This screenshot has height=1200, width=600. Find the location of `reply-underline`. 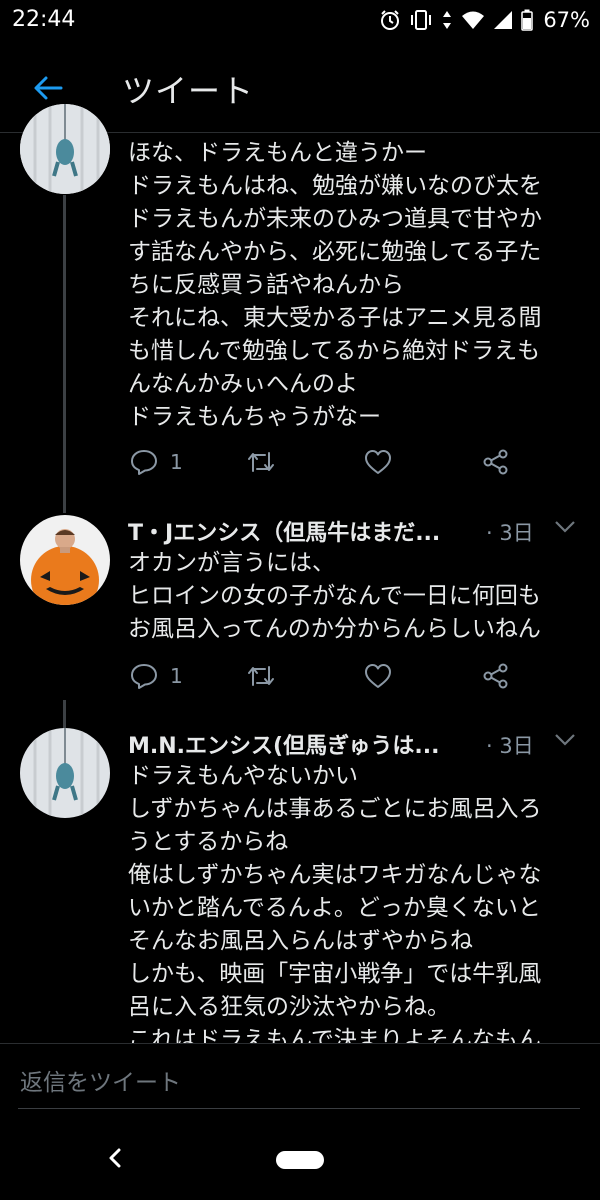

reply-underline is located at coordinates (299, 1108).